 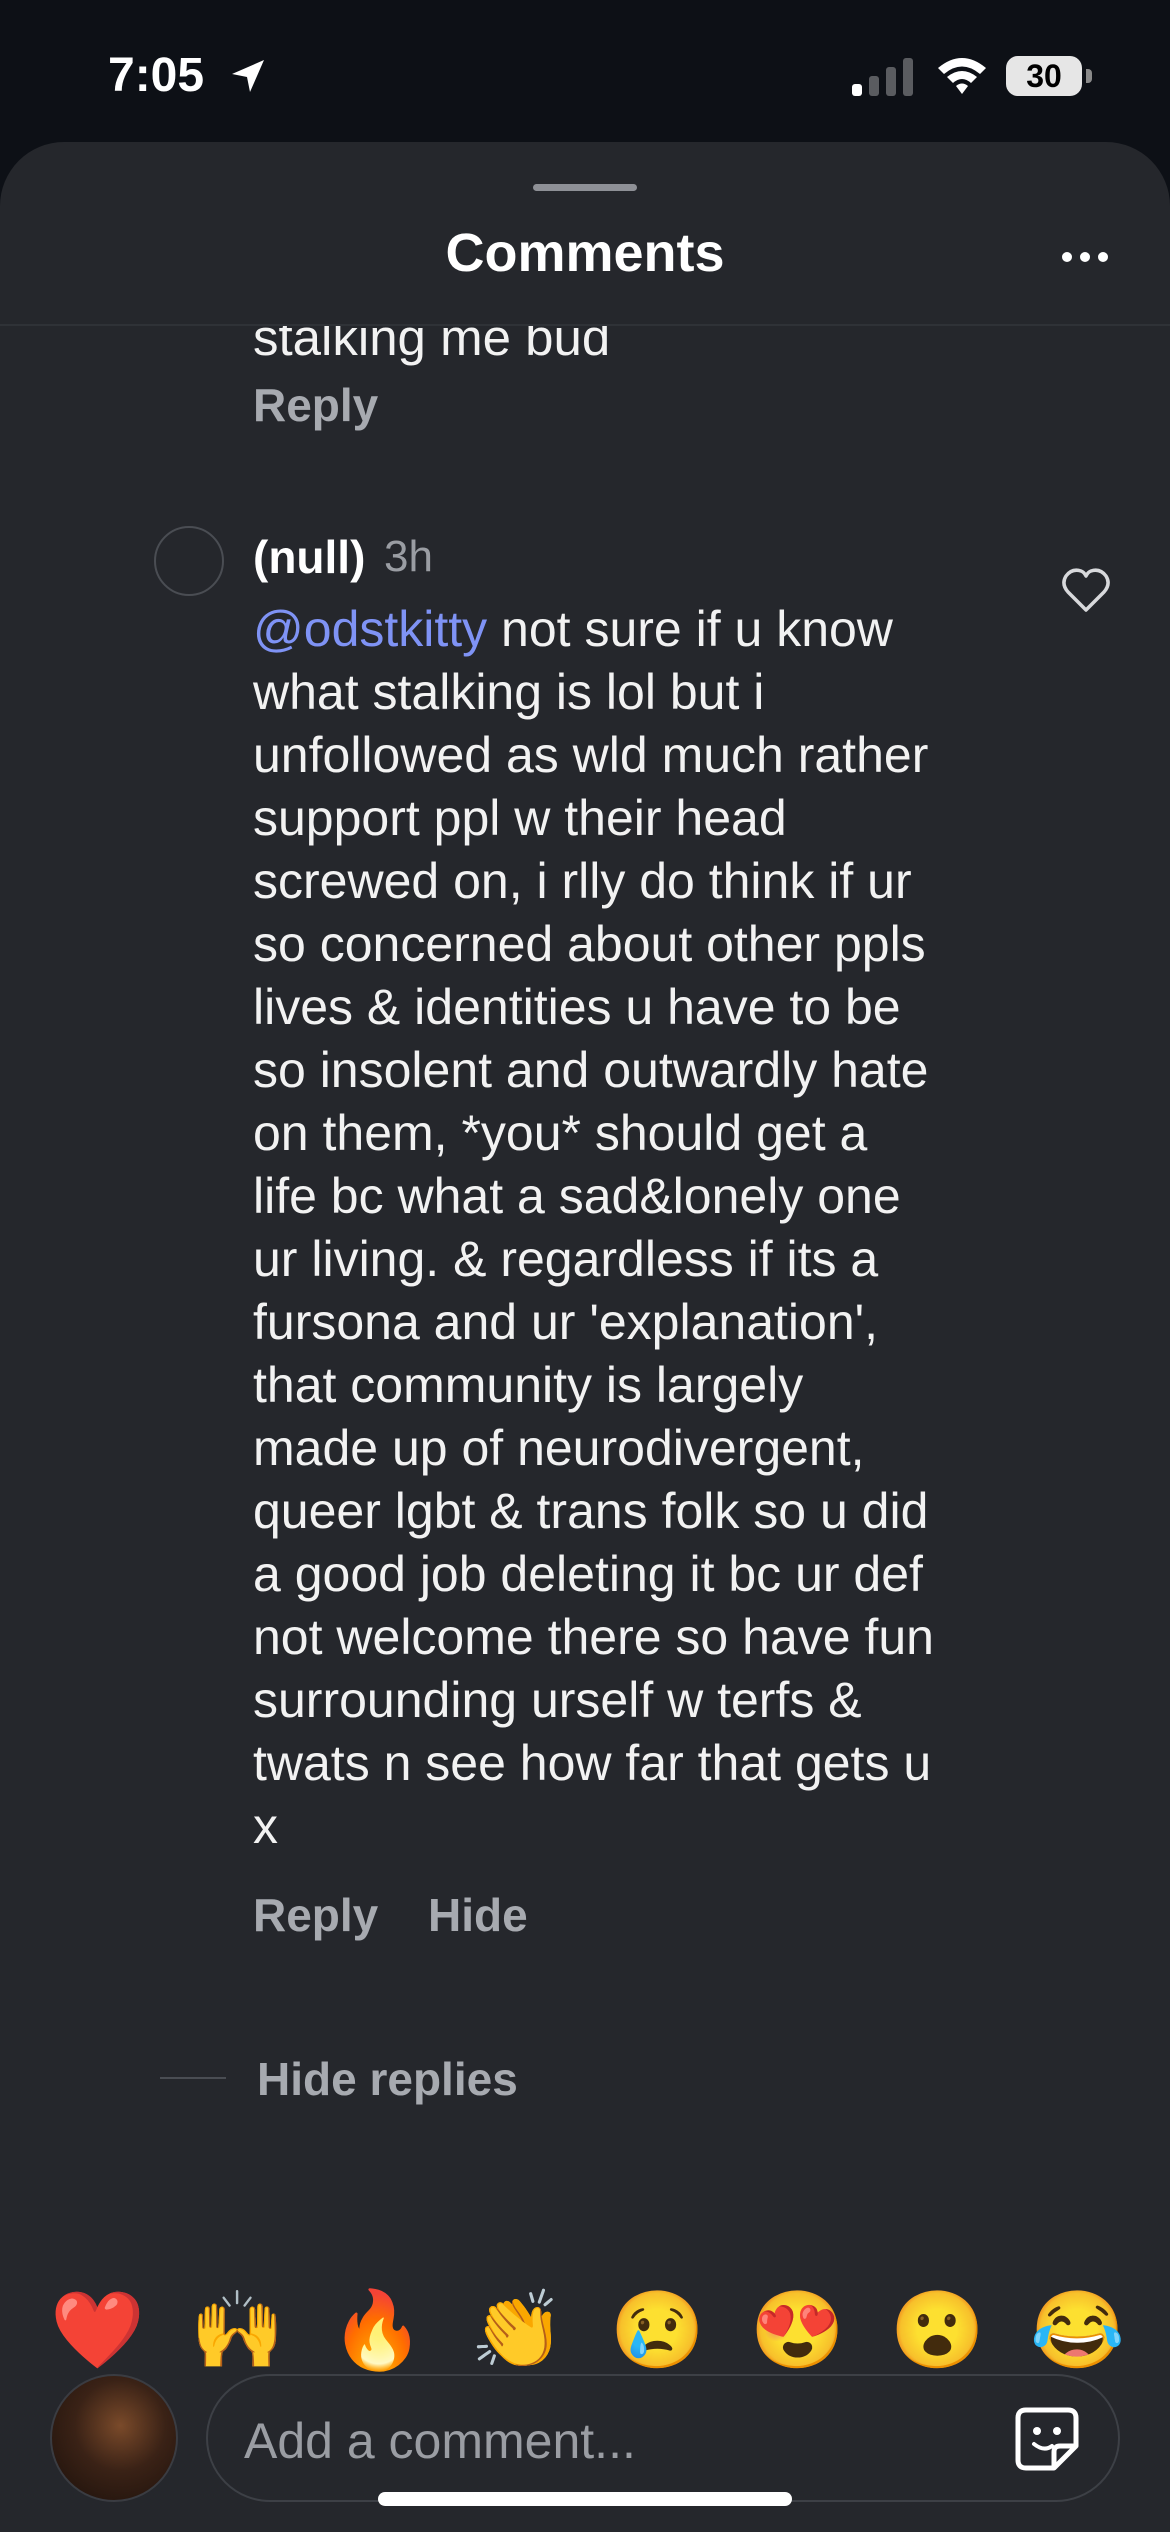 What do you see at coordinates (591, 1511) in the screenshot?
I see `comment-line: queer lgbt & trans folk so u did` at bounding box center [591, 1511].